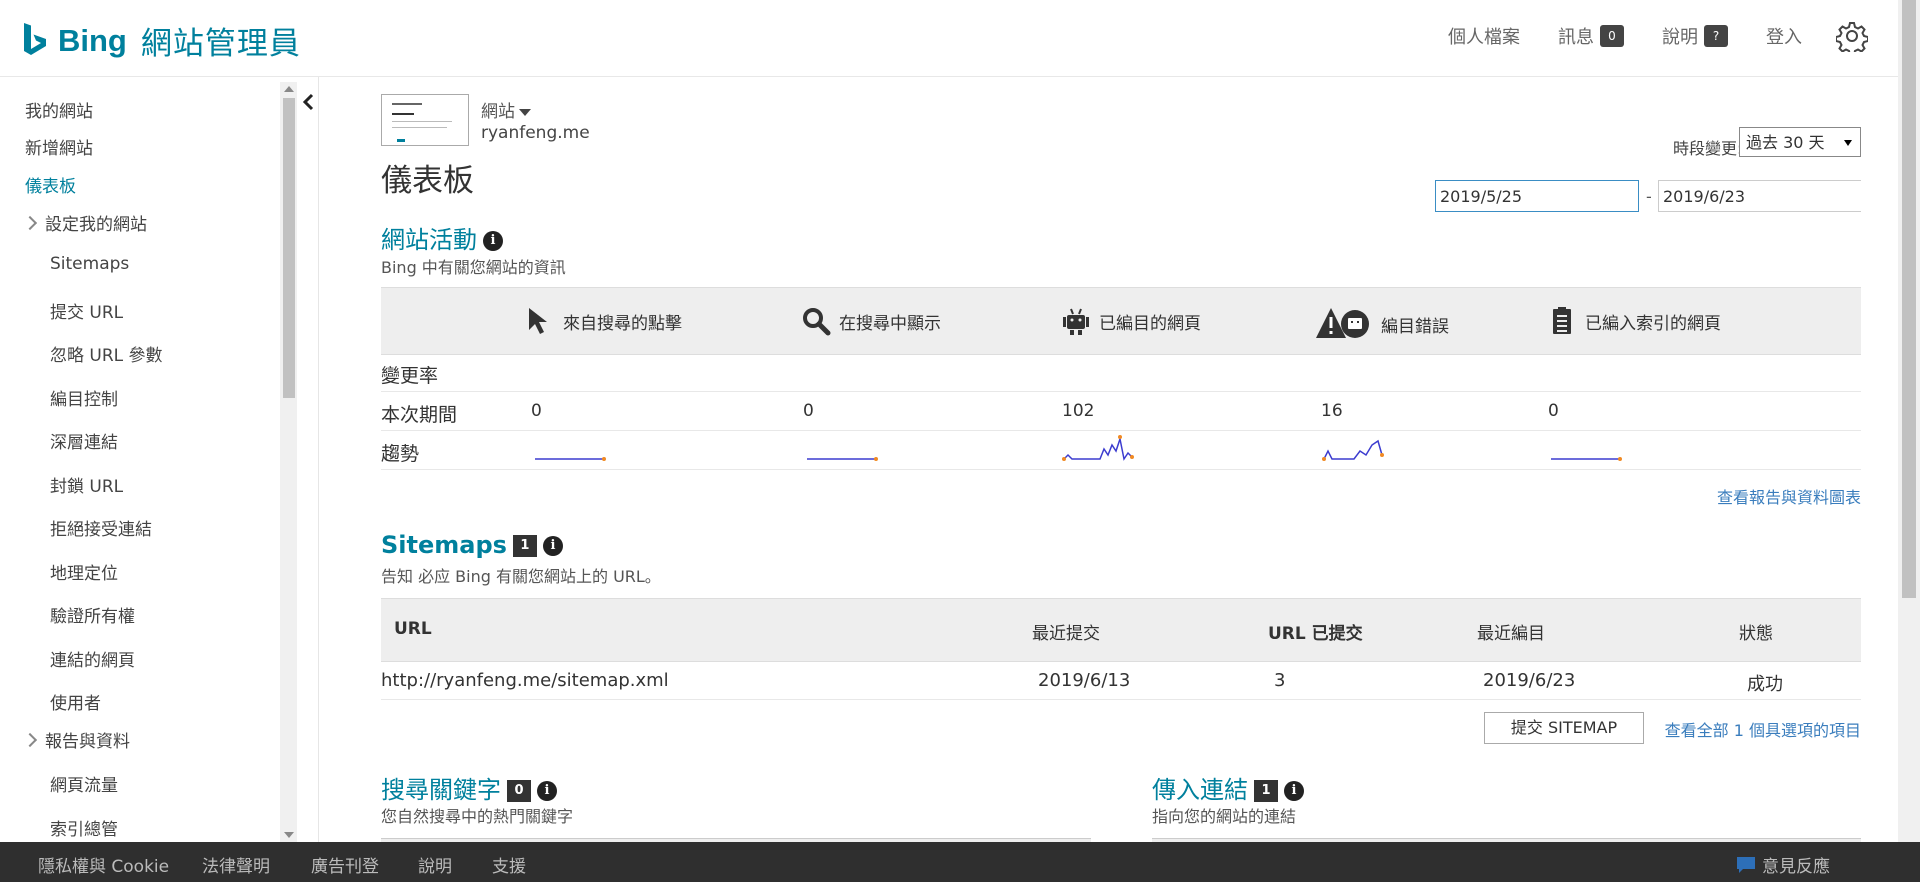 The image size is (1920, 882). I want to click on footer-privacy-link: 隱私權與 Cookie, so click(103, 864).